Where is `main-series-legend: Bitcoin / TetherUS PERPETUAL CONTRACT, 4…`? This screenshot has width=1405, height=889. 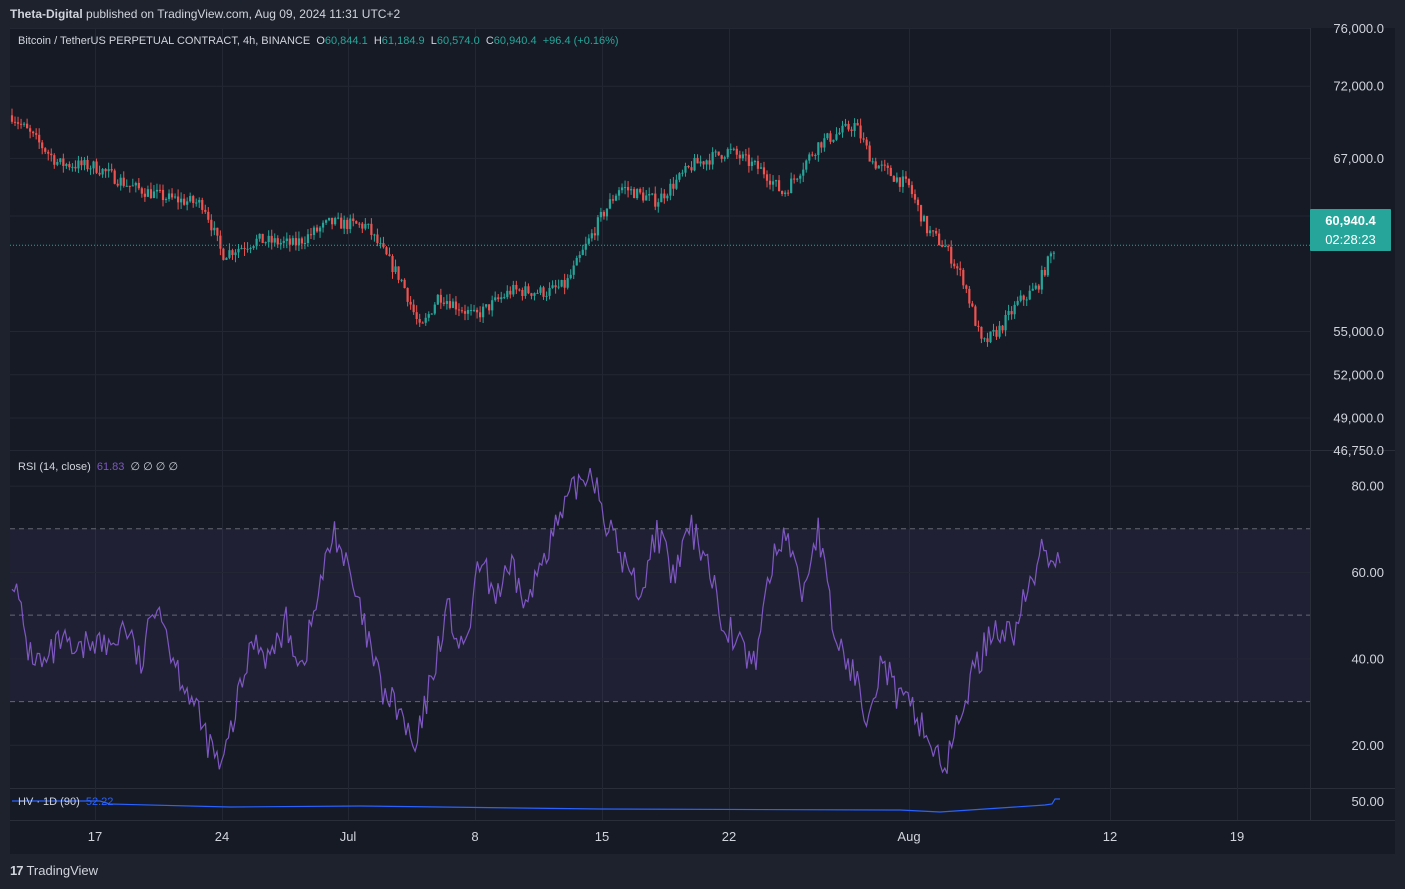 main-series-legend: Bitcoin / TetherUS PERPETUAL CONTRACT, 4… is located at coordinates (318, 41).